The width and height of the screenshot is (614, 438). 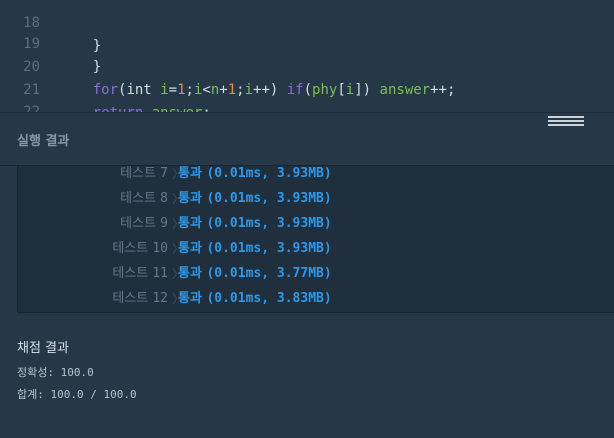 I want to click on code-line: 21 return answer;, so click(x=307, y=84).